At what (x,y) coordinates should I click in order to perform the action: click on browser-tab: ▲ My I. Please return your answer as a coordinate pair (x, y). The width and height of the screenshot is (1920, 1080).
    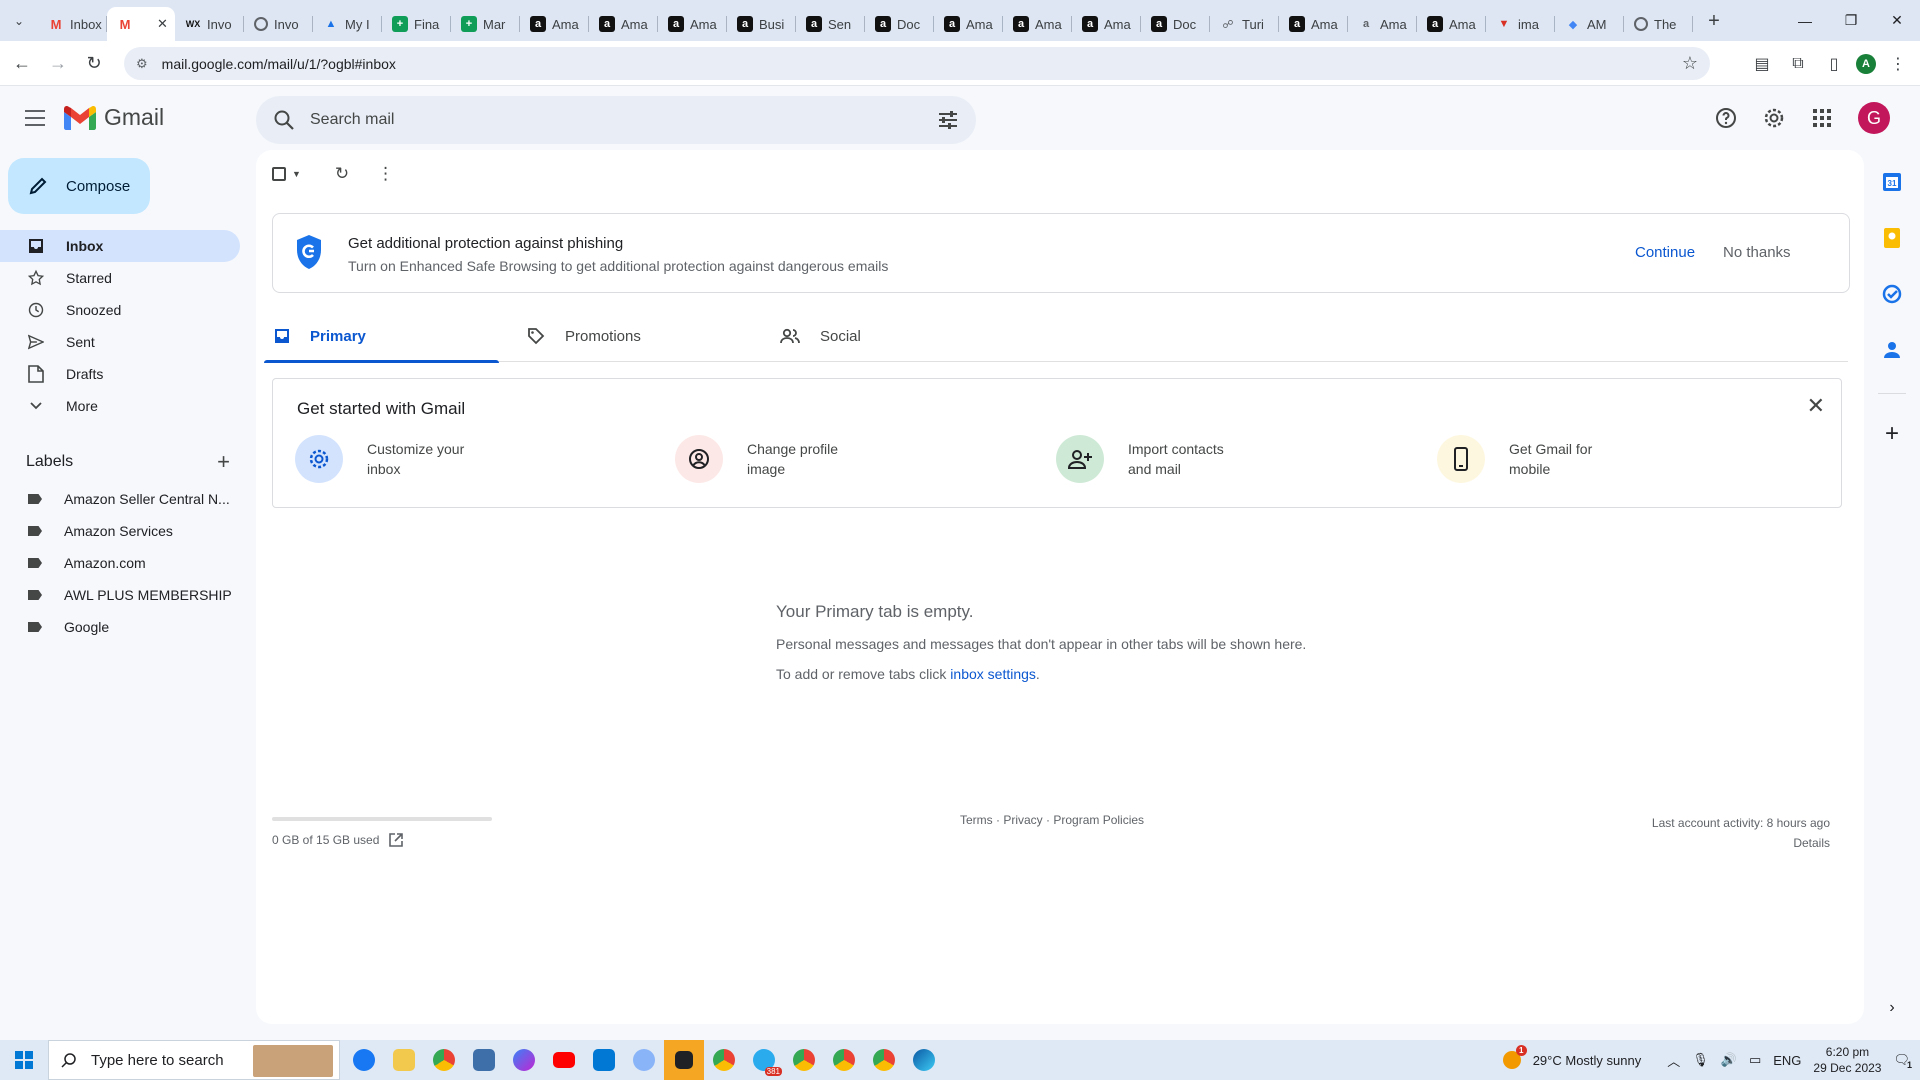
    Looking at the image, I should click on (347, 24).